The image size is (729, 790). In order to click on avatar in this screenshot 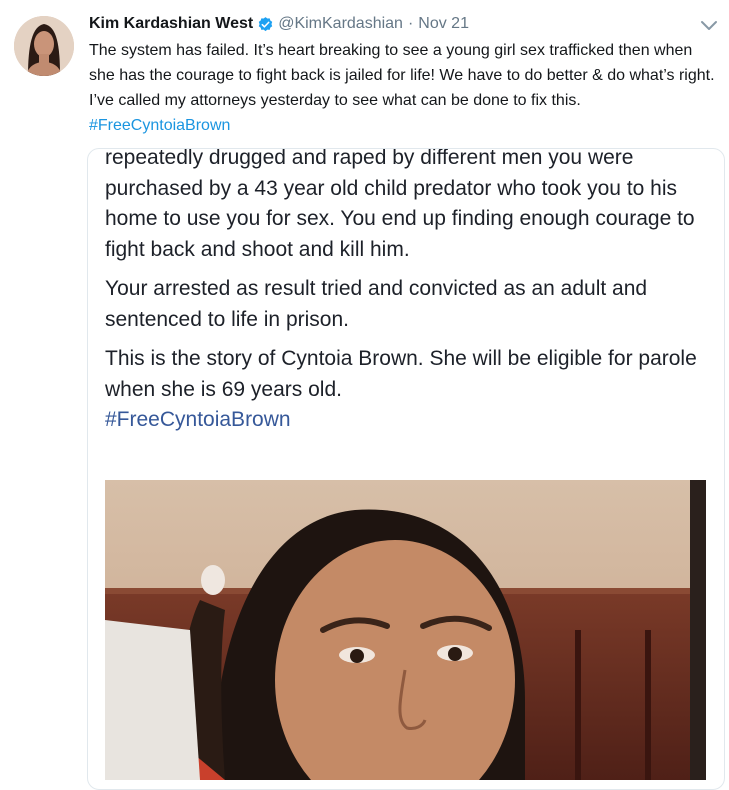, I will do `click(44, 46)`.